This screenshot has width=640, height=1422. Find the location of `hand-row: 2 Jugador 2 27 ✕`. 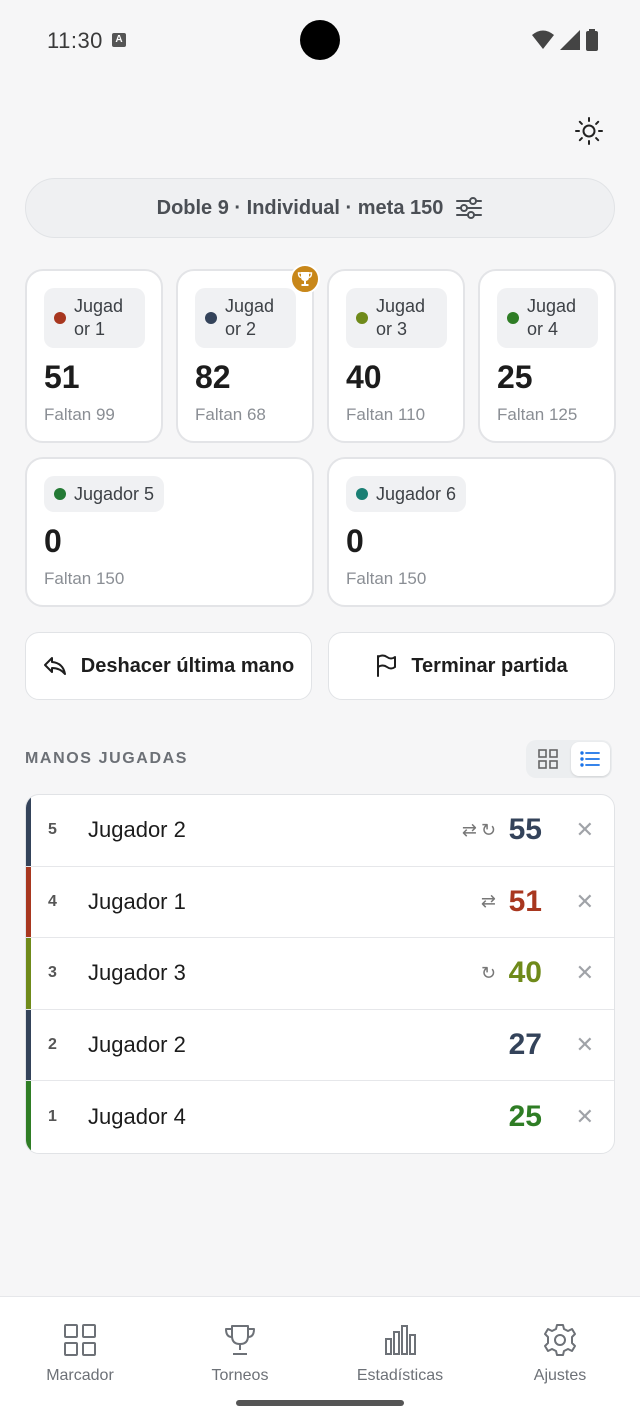

hand-row: 2 Jugador 2 27 ✕ is located at coordinates (320, 1045).